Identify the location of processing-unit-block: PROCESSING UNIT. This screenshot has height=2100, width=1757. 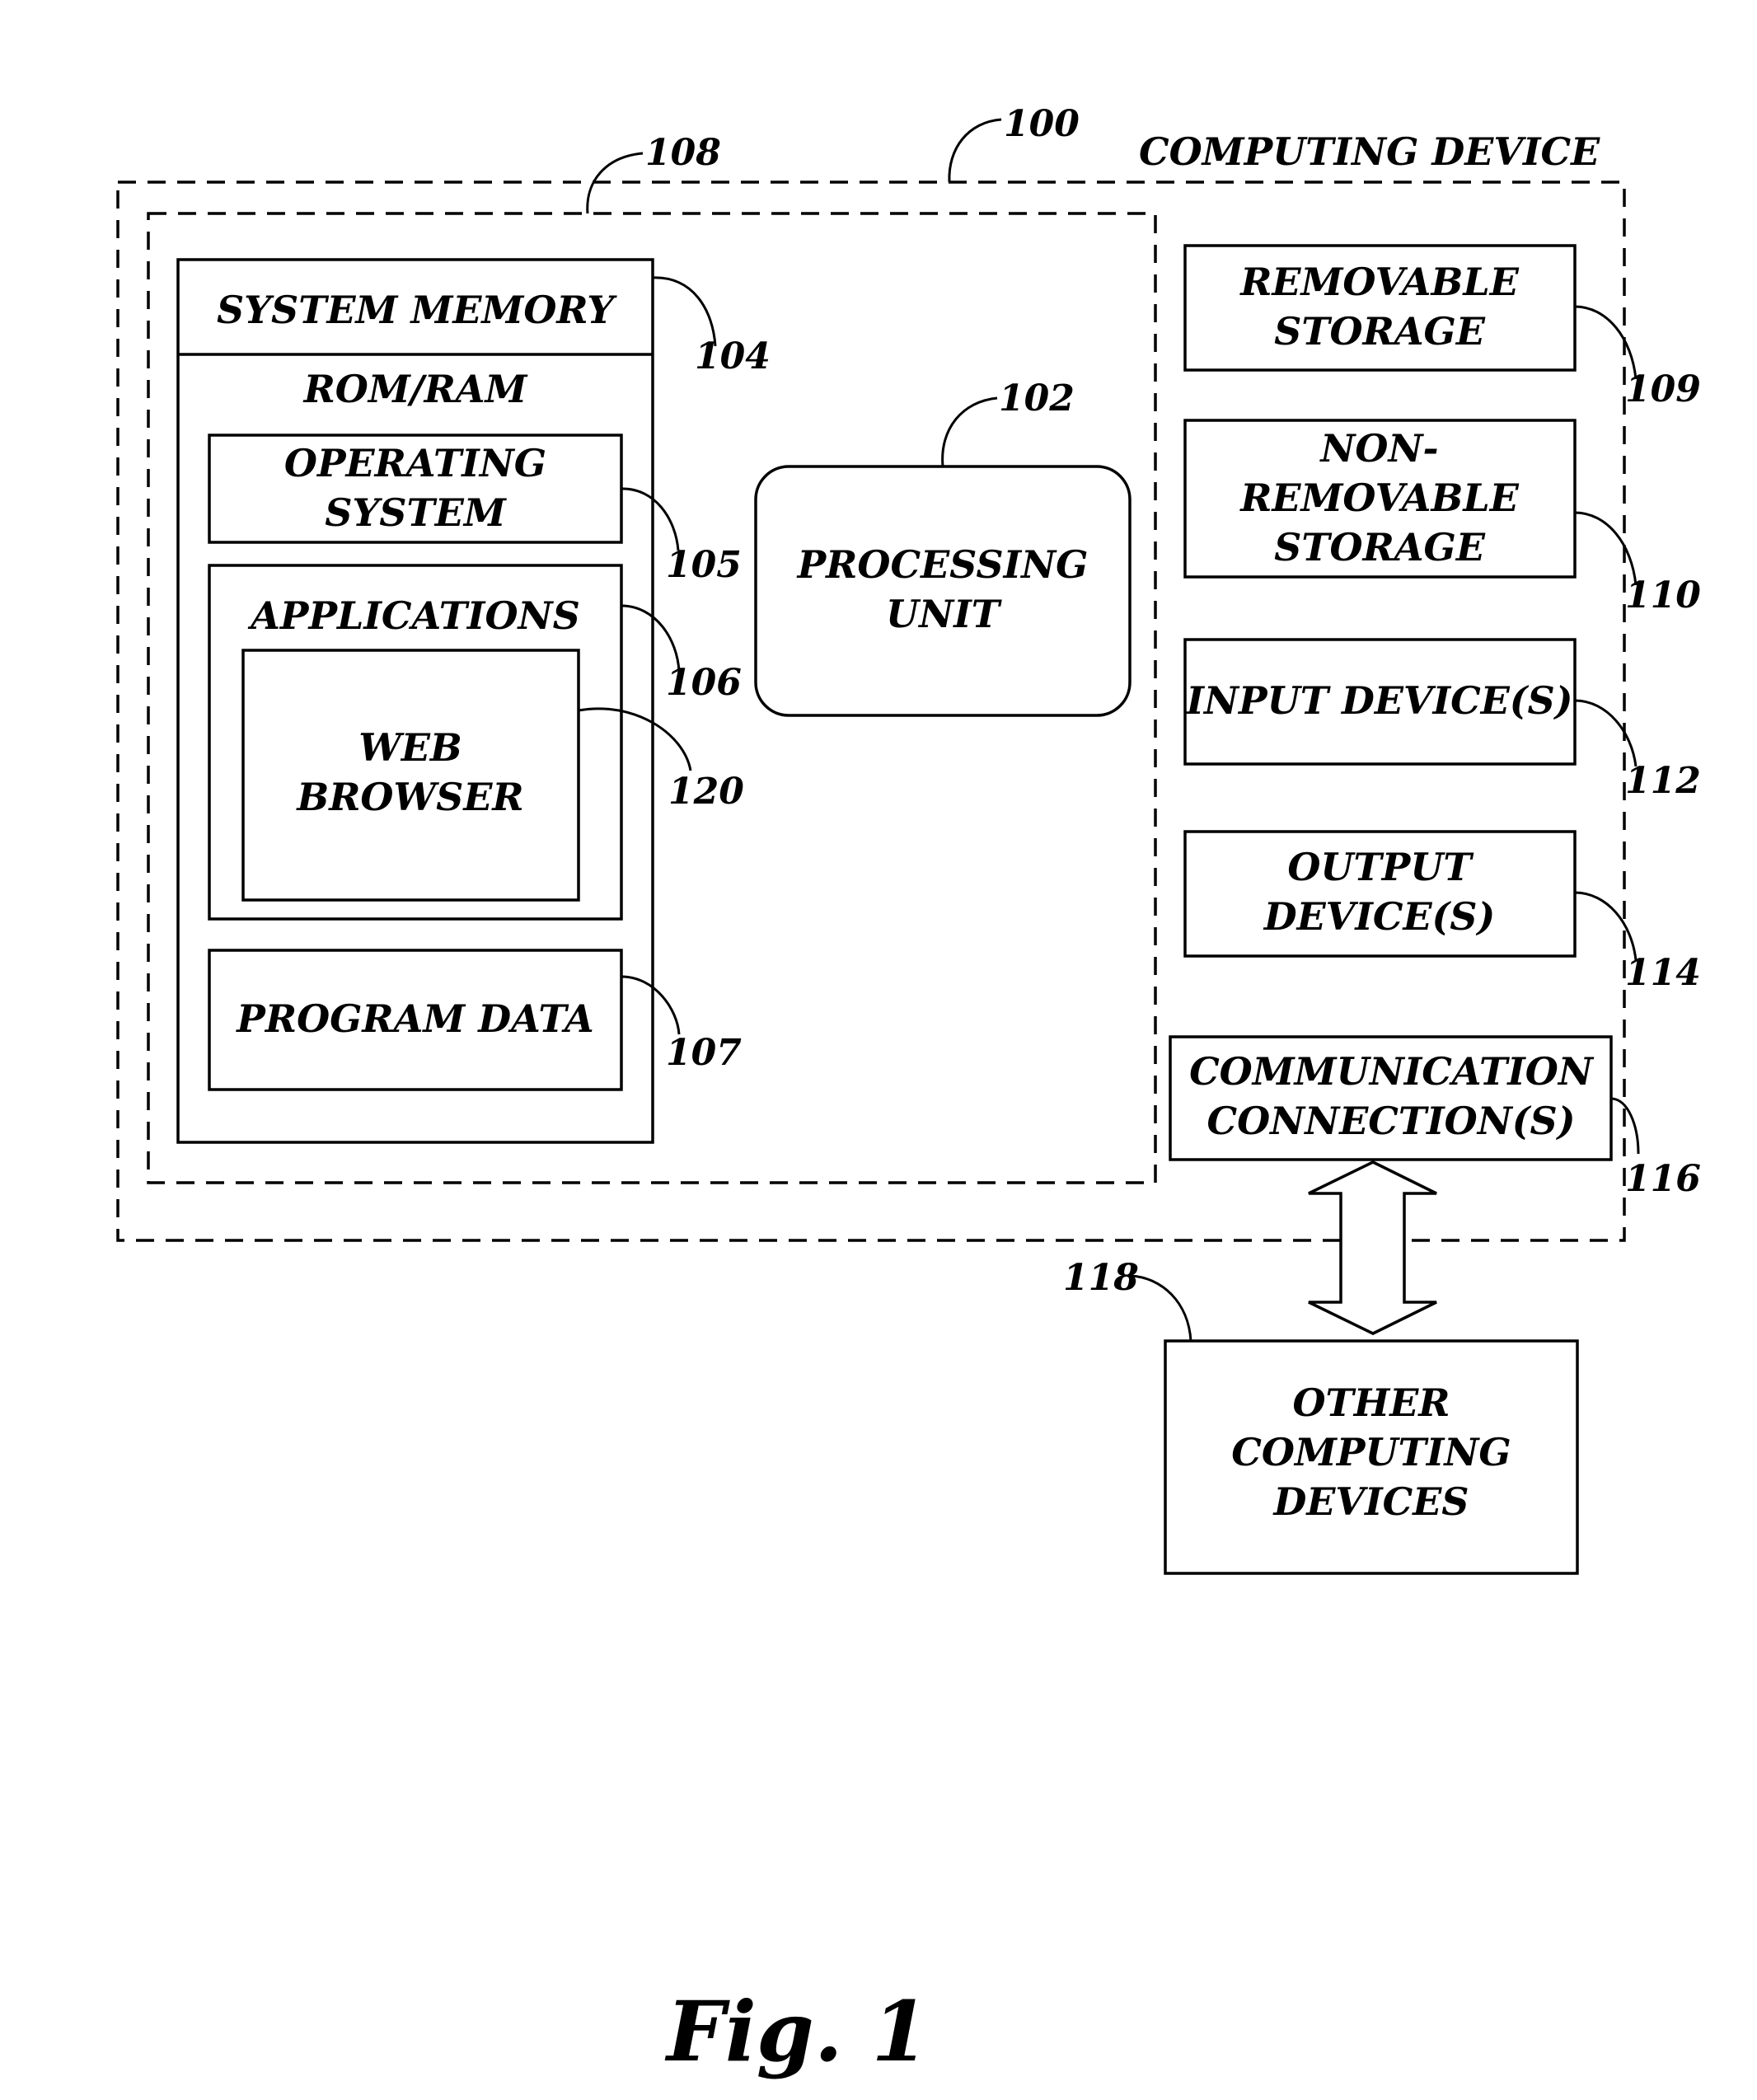
(943, 591).